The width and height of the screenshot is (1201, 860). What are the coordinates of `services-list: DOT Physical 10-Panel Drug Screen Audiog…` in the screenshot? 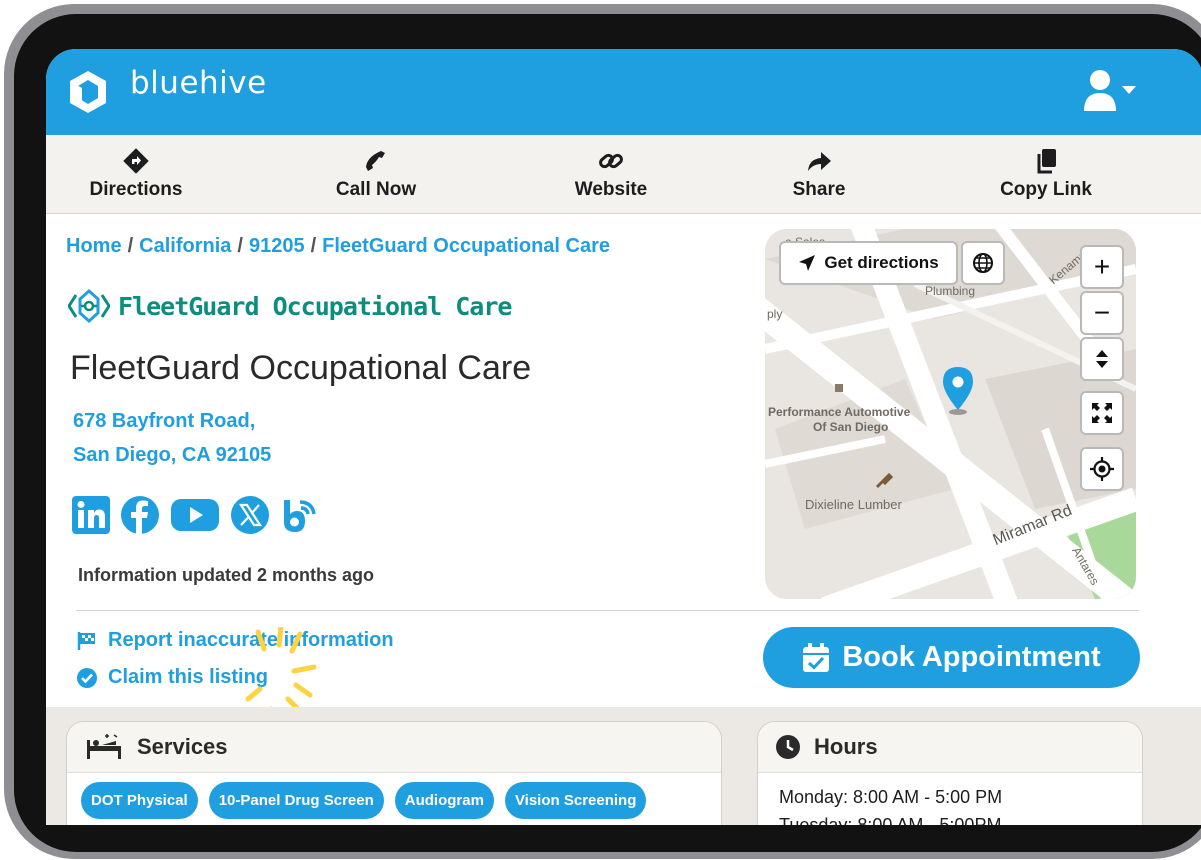 It's located at (394, 796).